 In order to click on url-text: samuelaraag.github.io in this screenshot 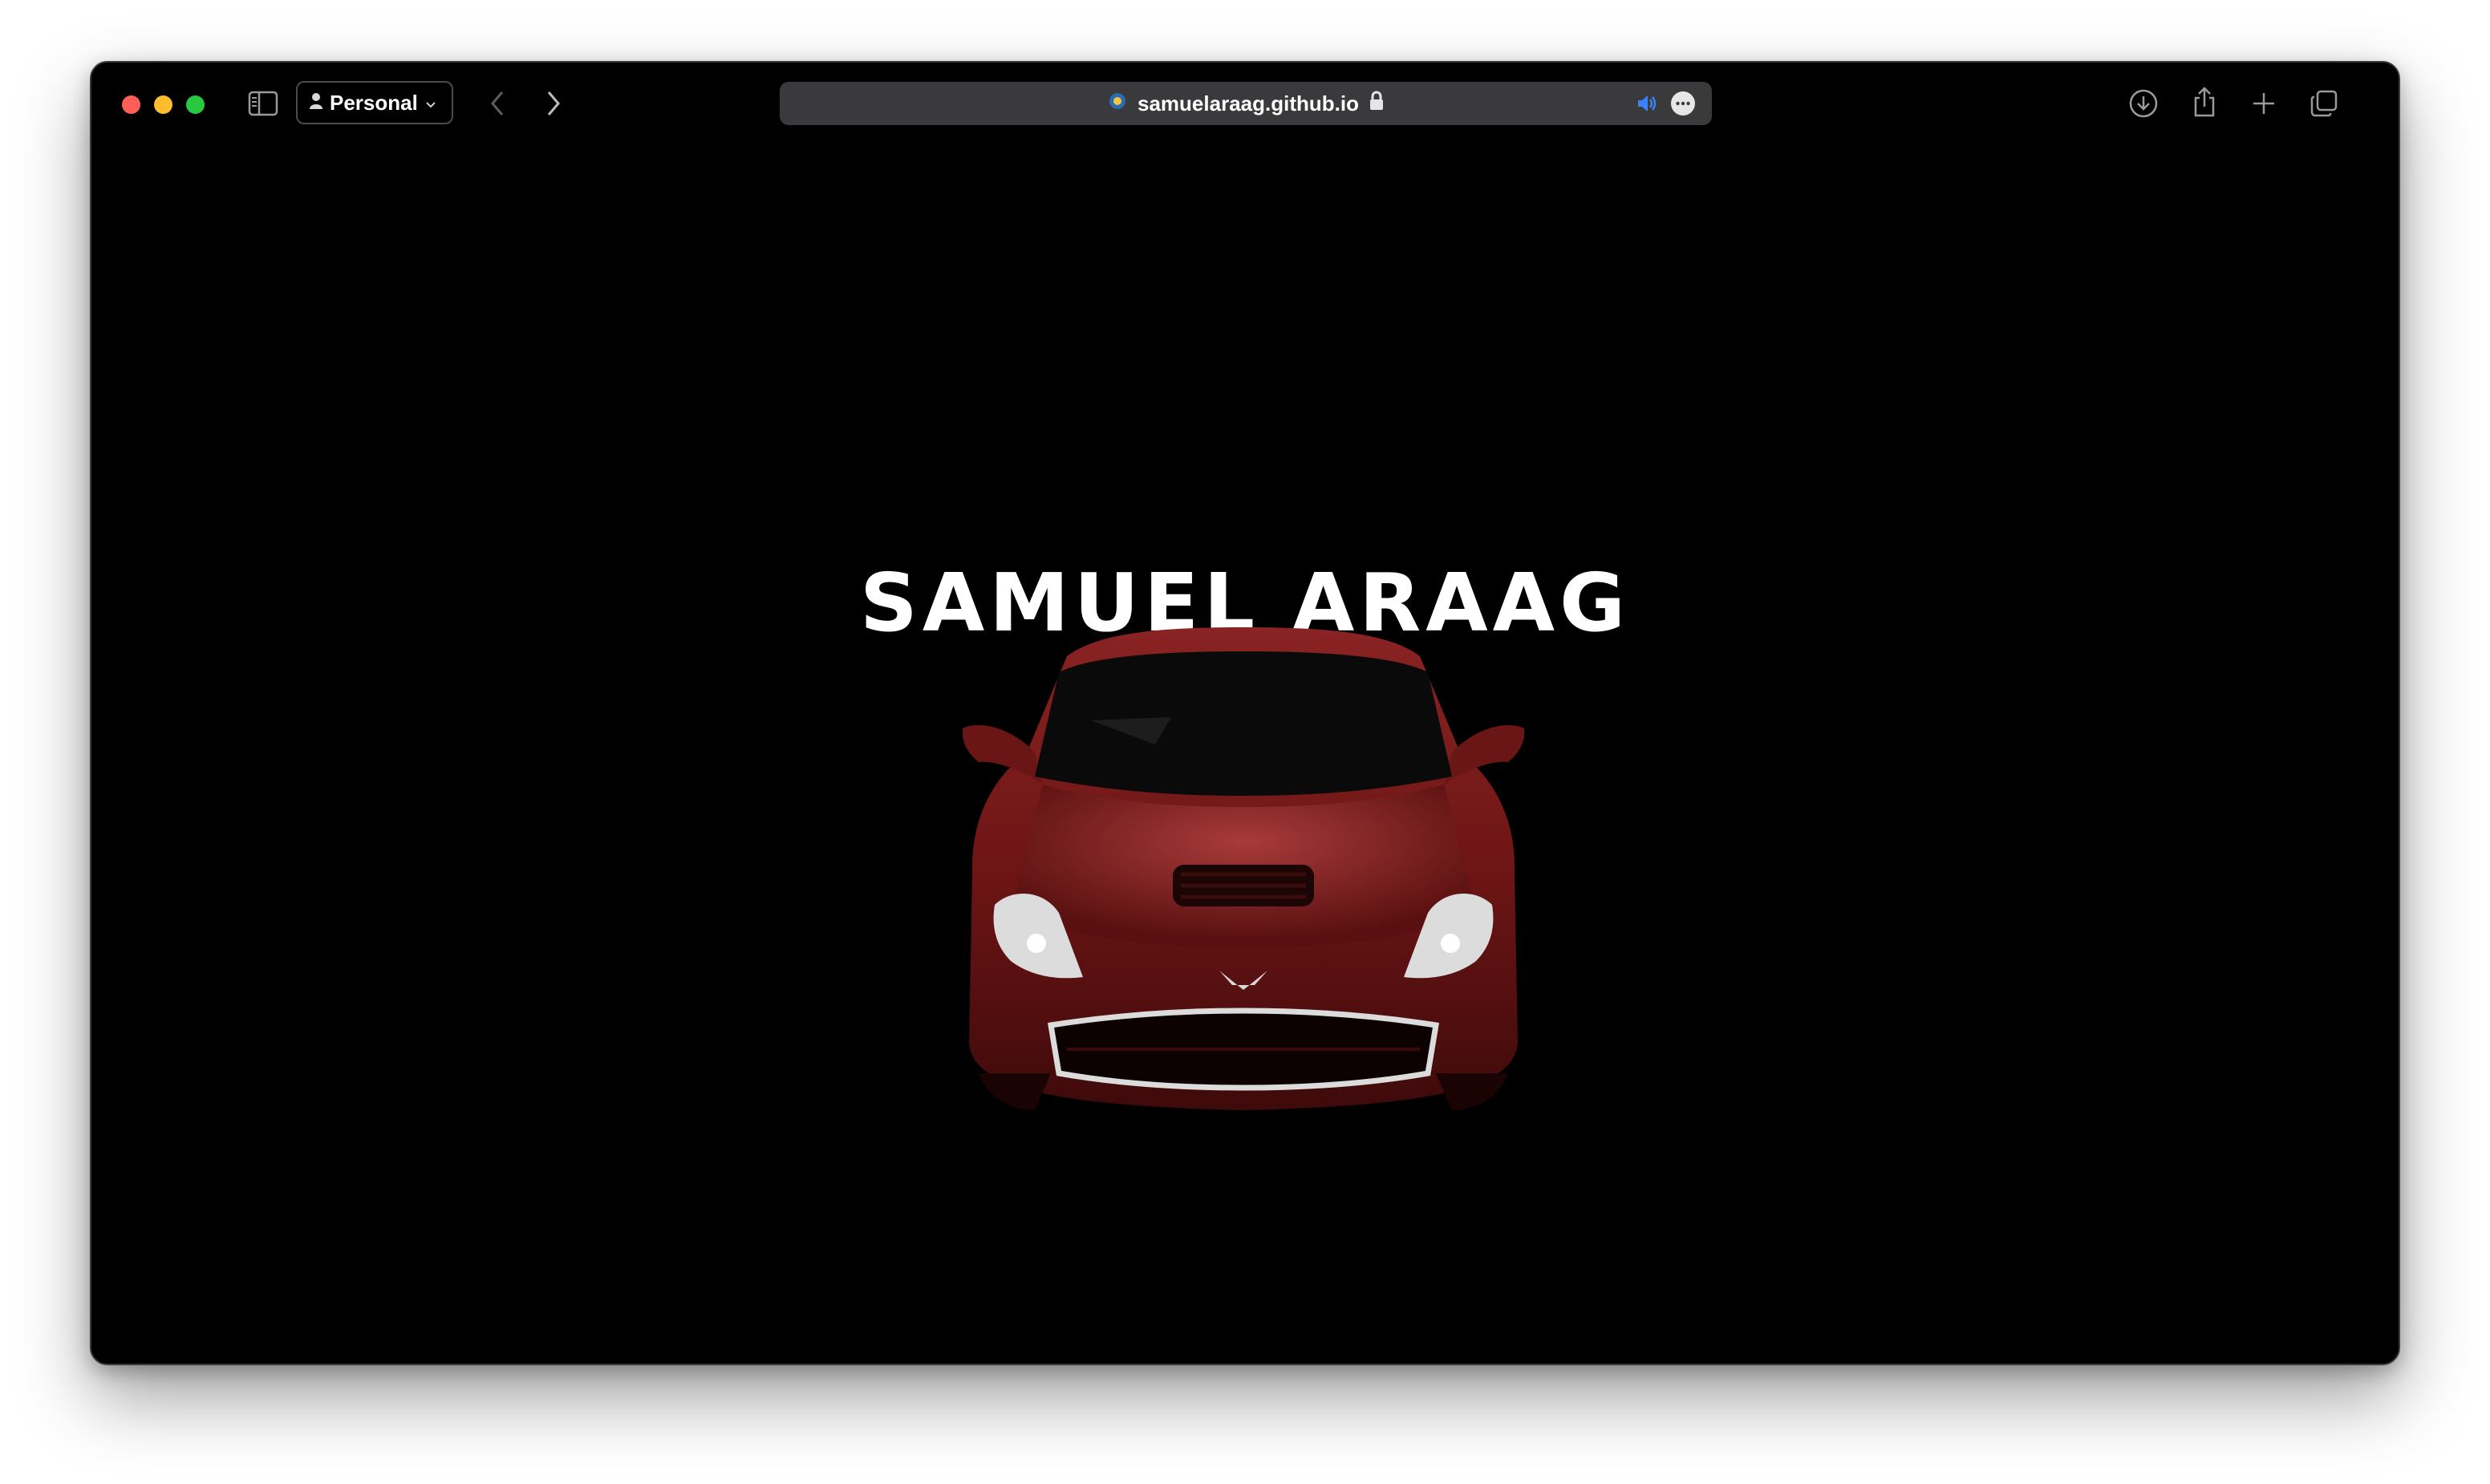, I will do `click(1248, 103)`.